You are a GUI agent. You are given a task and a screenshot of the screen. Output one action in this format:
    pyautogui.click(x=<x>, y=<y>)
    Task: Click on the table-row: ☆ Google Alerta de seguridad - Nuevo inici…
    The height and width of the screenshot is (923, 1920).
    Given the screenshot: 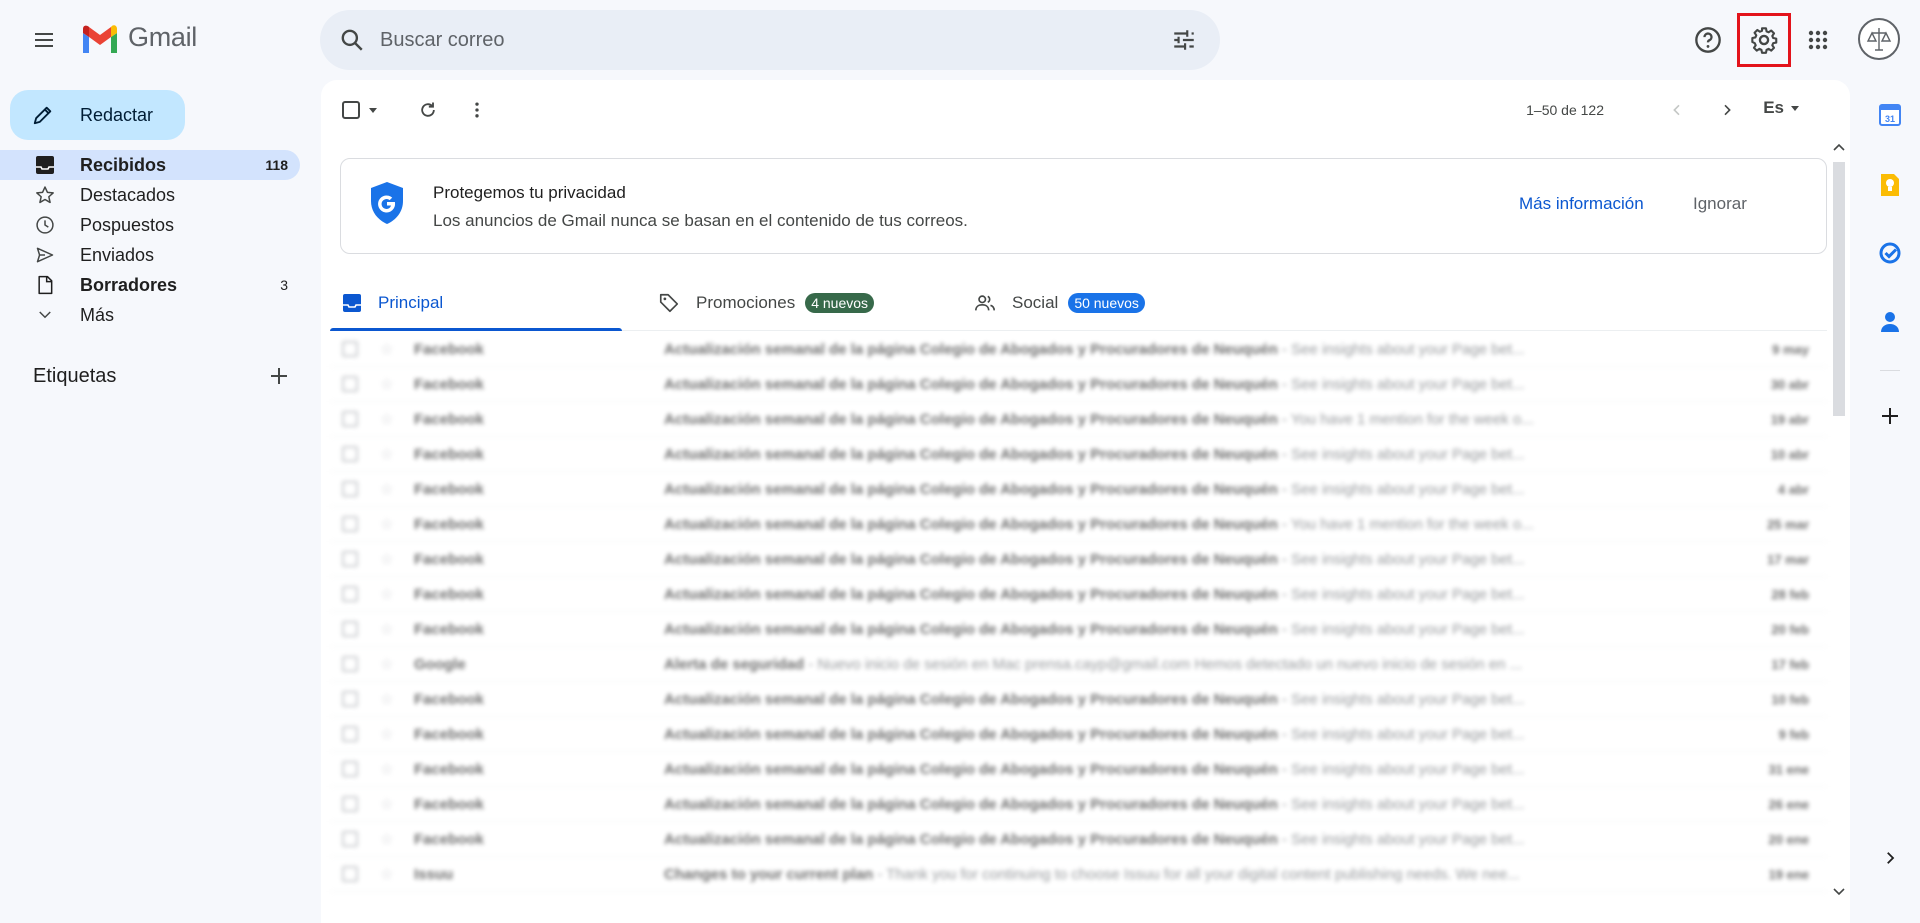 What is the action you would take?
    pyautogui.click(x=1078, y=664)
    